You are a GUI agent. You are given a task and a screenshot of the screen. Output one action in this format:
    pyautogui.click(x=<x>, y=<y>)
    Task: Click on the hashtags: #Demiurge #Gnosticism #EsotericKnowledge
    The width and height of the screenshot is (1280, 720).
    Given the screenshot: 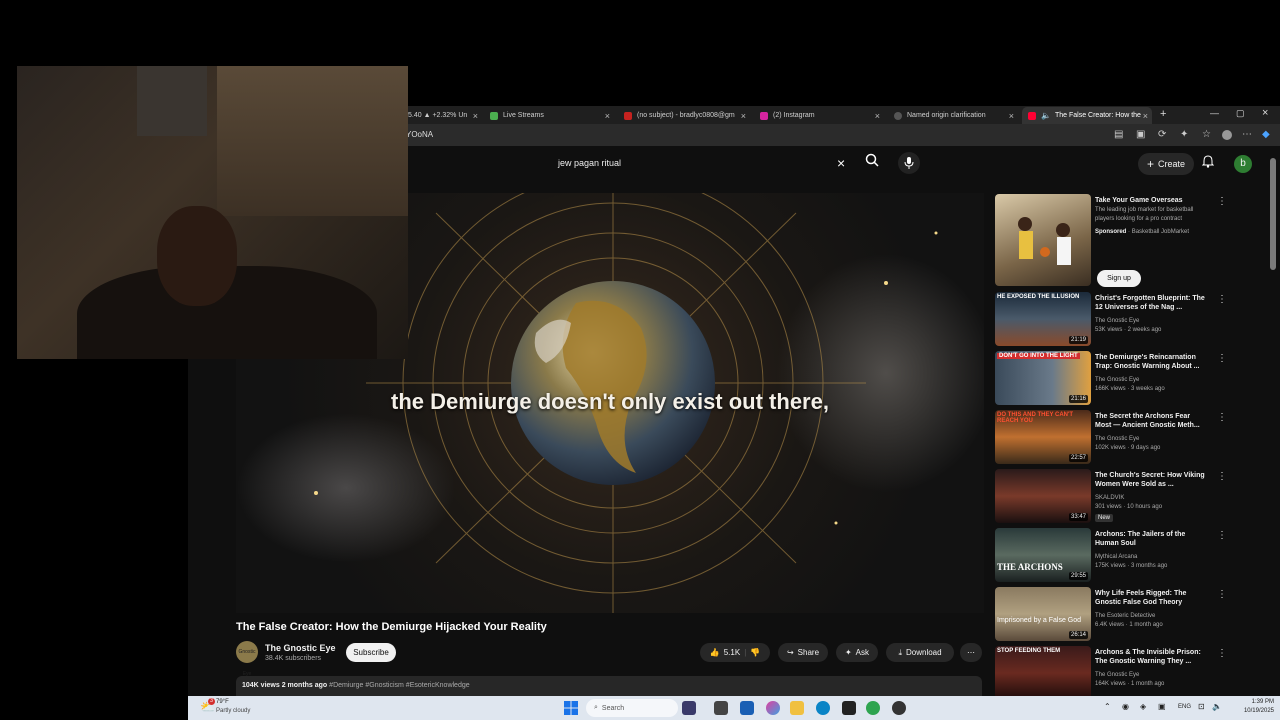 What is the action you would take?
    pyautogui.click(x=399, y=685)
    